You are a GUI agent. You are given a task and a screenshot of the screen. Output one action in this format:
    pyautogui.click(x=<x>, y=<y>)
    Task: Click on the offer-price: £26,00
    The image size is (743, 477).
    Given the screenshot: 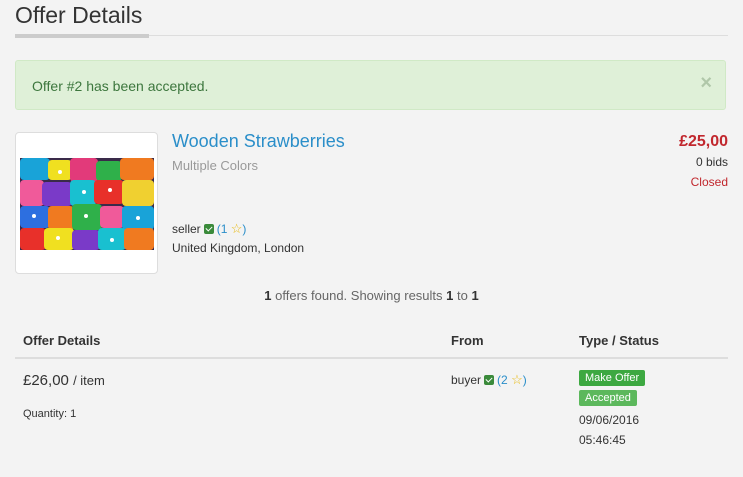 What is the action you would take?
    pyautogui.click(x=46, y=380)
    